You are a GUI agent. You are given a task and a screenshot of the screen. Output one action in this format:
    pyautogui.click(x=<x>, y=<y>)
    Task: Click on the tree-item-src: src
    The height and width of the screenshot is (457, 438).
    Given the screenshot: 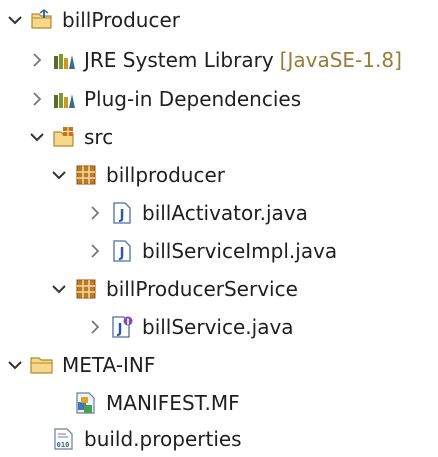 What is the action you would take?
    pyautogui.click(x=219, y=137)
    